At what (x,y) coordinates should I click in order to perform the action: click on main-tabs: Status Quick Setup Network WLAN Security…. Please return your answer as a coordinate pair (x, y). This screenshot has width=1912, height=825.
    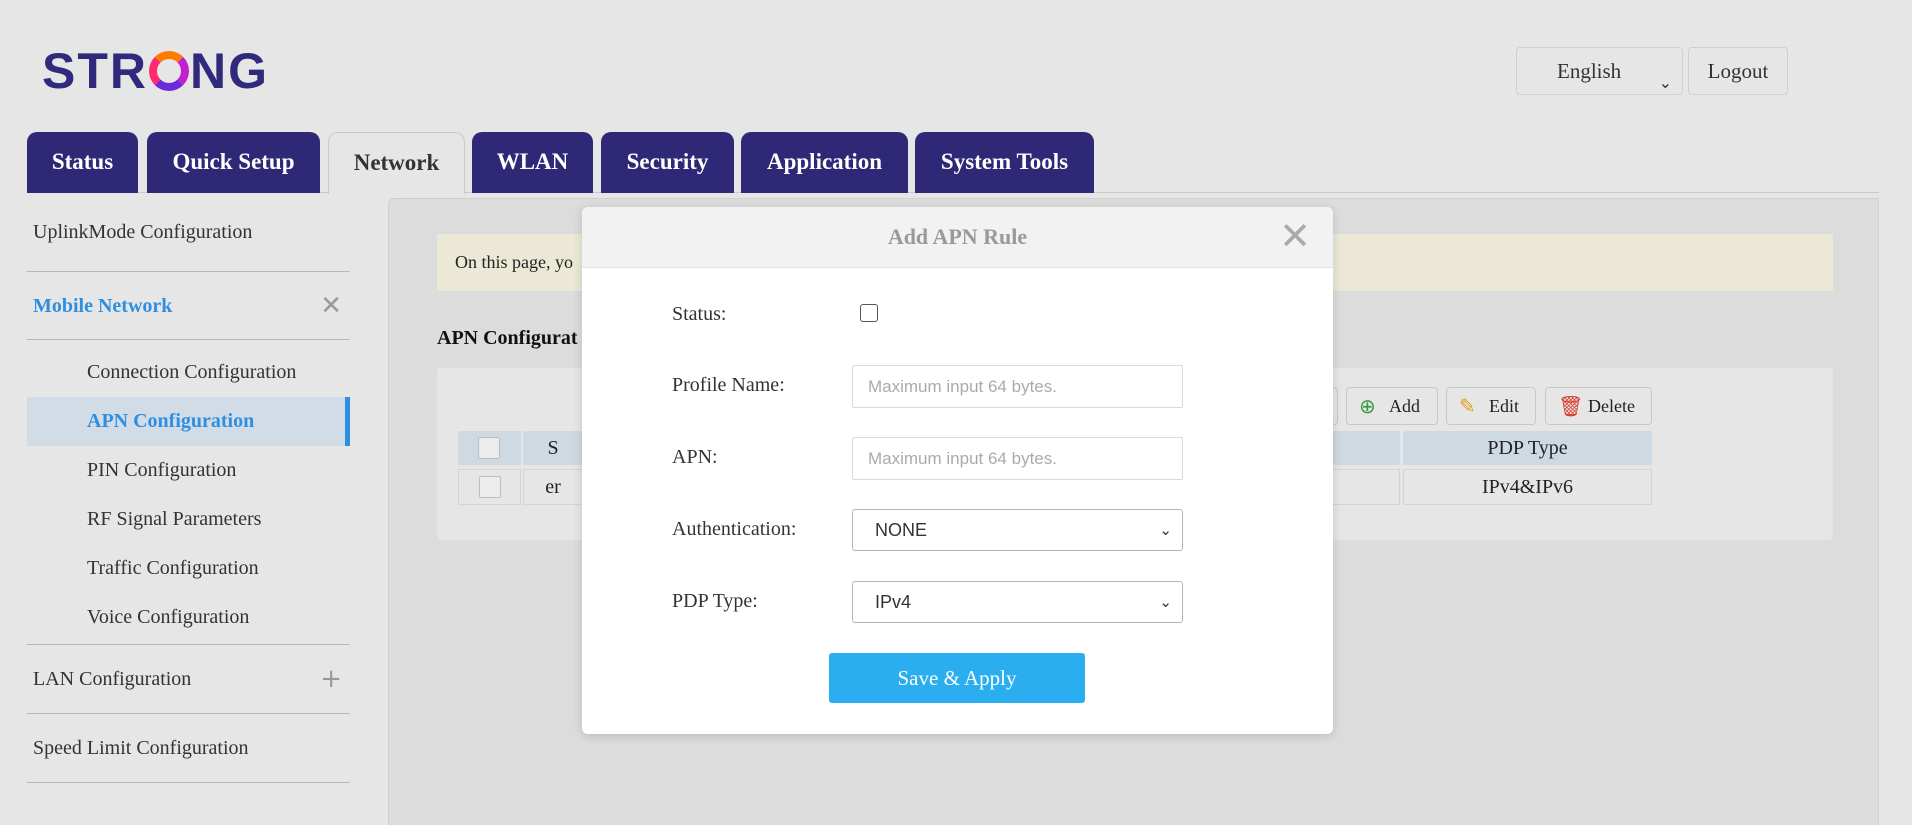
    Looking at the image, I should click on (953, 163).